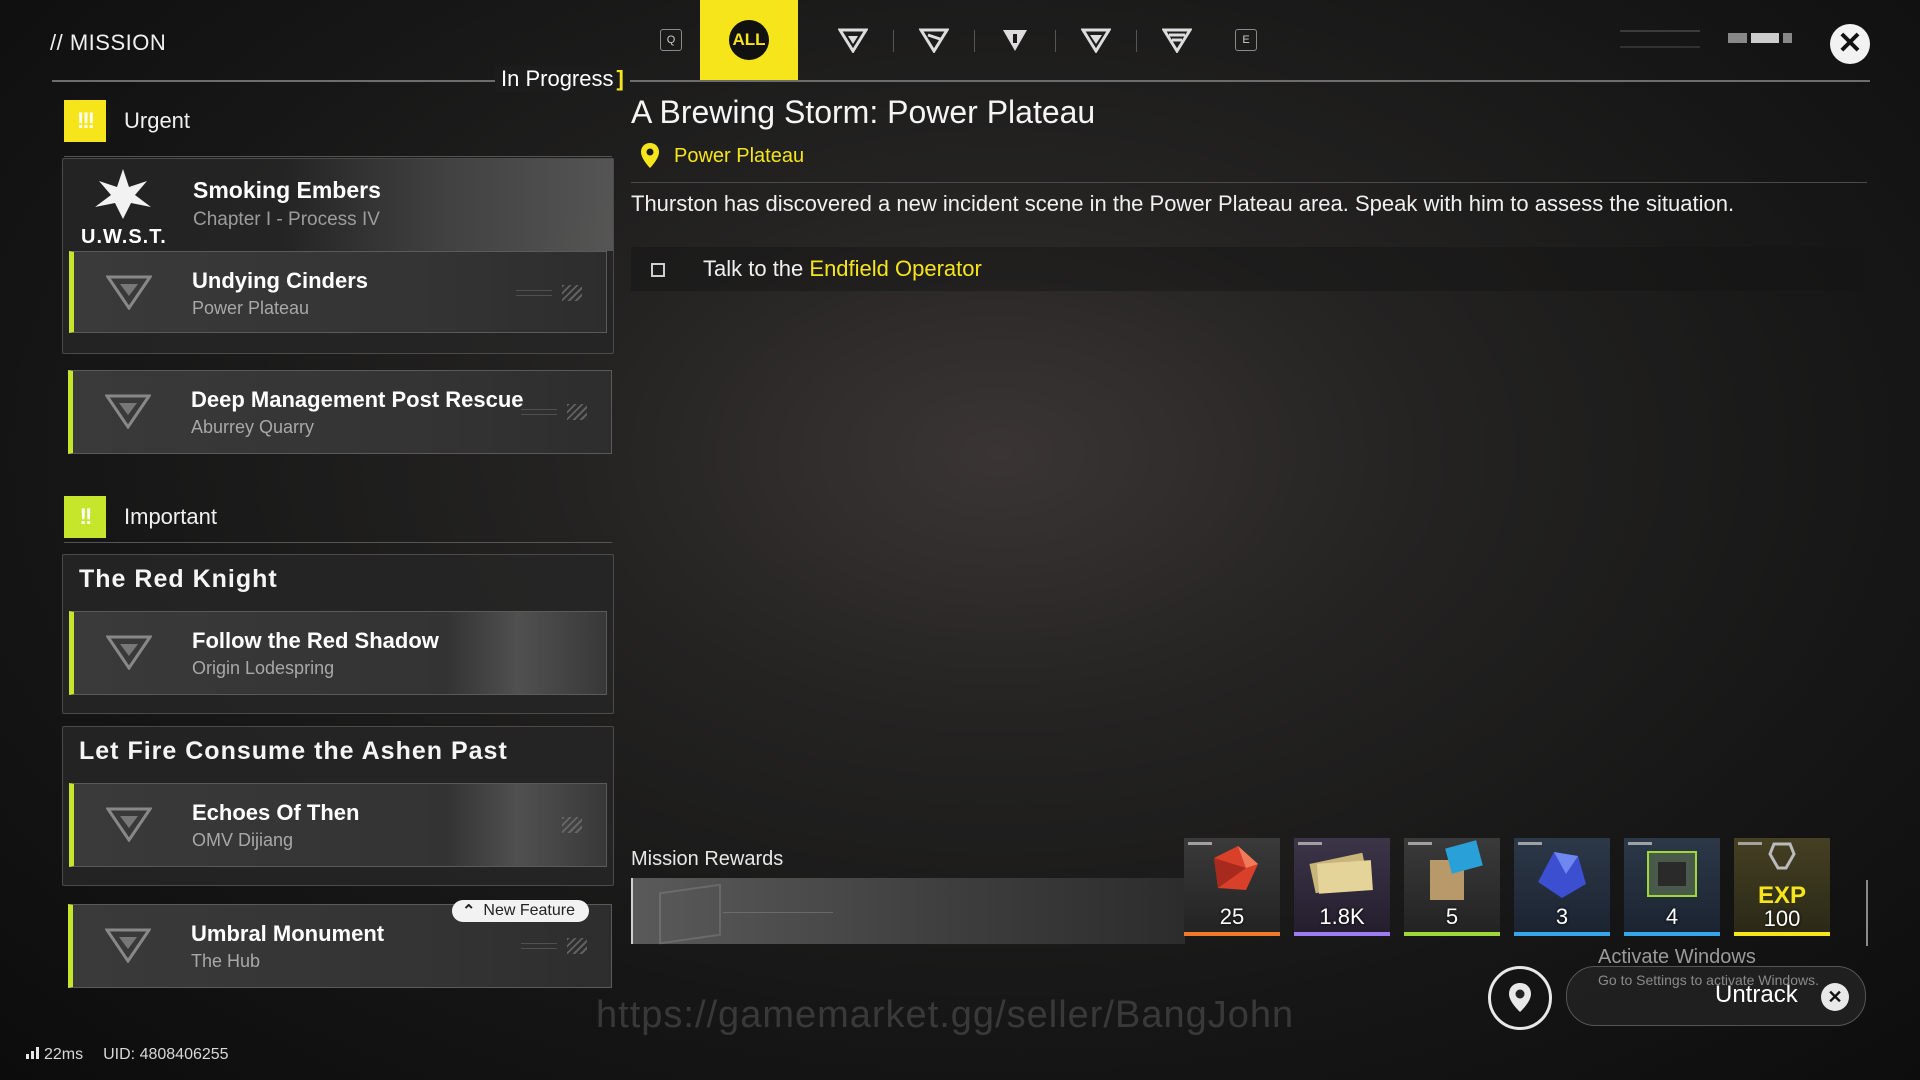 The height and width of the screenshot is (1080, 1920). Describe the element at coordinates (1456, 870) in the screenshot. I see `exp-card-icon` at that location.